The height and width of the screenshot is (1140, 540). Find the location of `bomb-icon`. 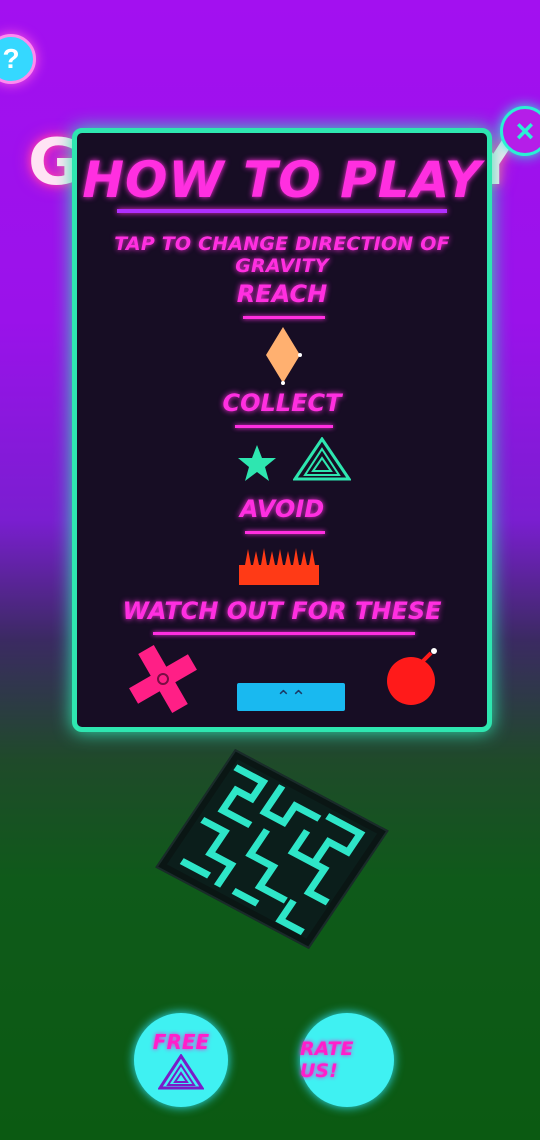

bomb-icon is located at coordinates (412, 676).